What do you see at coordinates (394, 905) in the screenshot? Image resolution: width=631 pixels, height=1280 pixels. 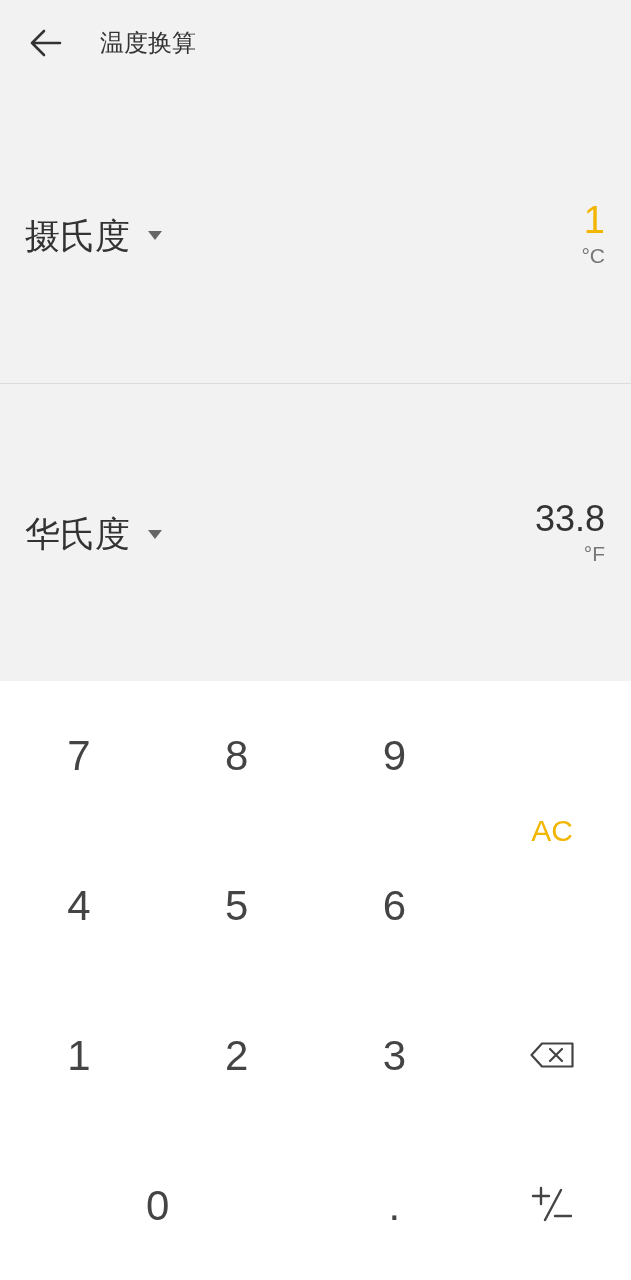 I see `key-button: 6` at bounding box center [394, 905].